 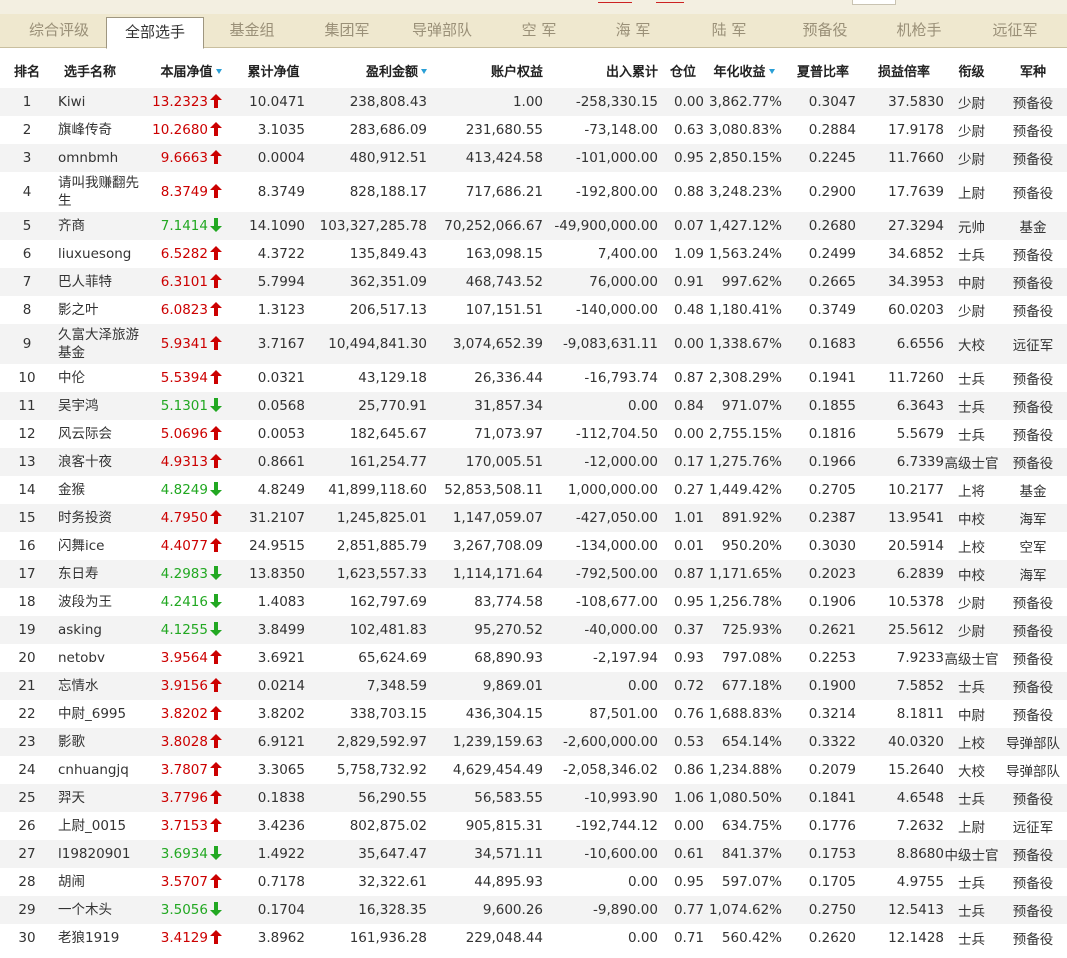 What do you see at coordinates (102, 434) in the screenshot?
I see `player-name-cell: 风云际会` at bounding box center [102, 434].